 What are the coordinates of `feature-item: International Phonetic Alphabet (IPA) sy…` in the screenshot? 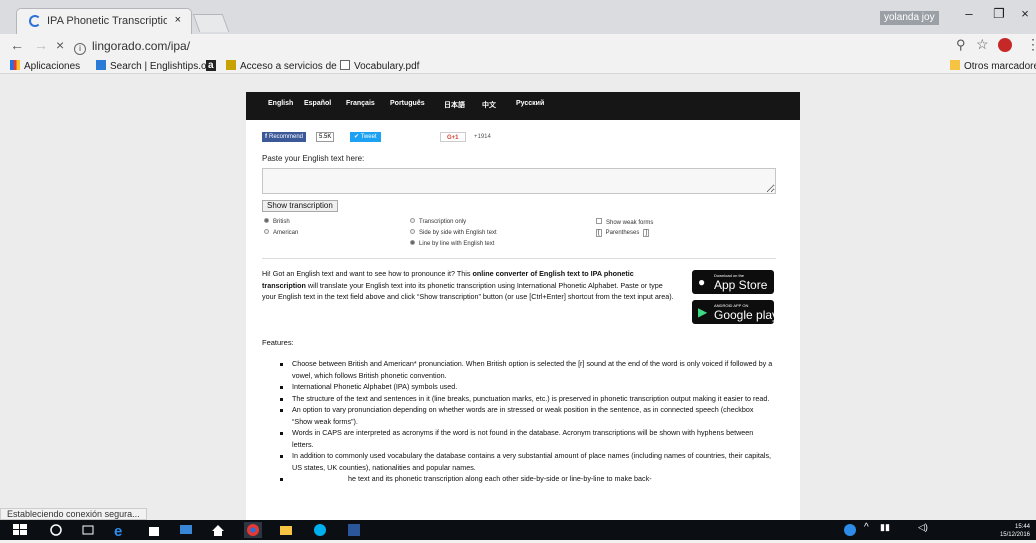 It's located at (524, 387).